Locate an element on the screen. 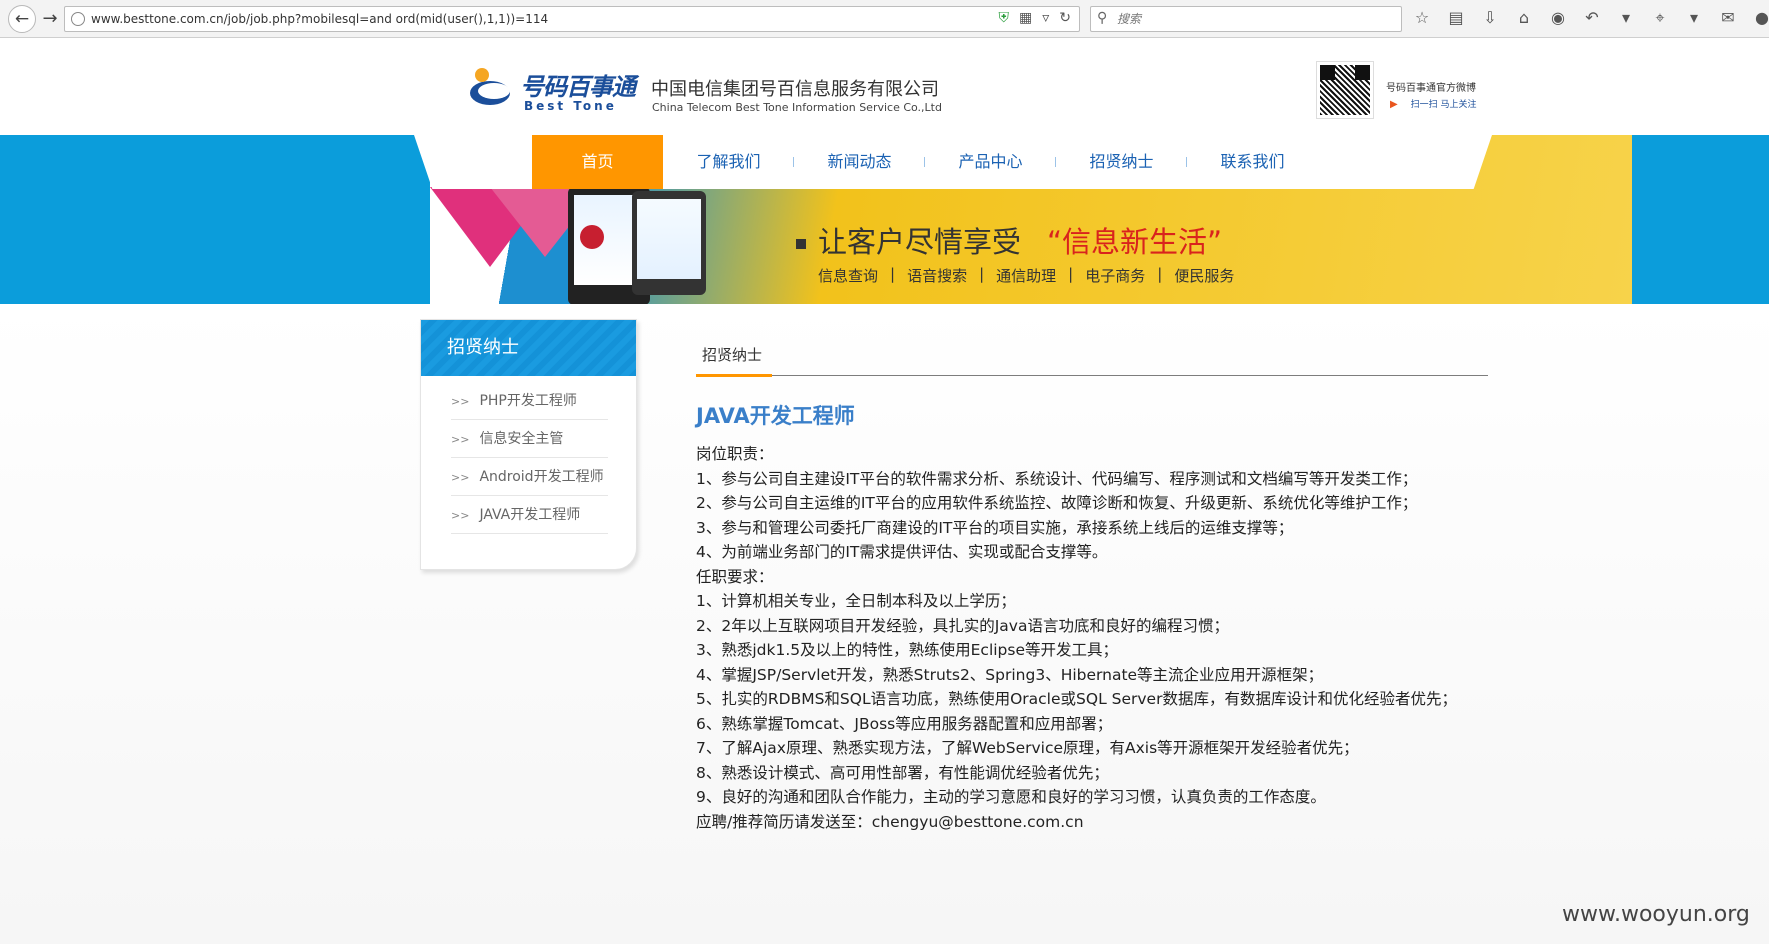 The height and width of the screenshot is (944, 1769). arrow-right-icon: → is located at coordinates (50, 18).